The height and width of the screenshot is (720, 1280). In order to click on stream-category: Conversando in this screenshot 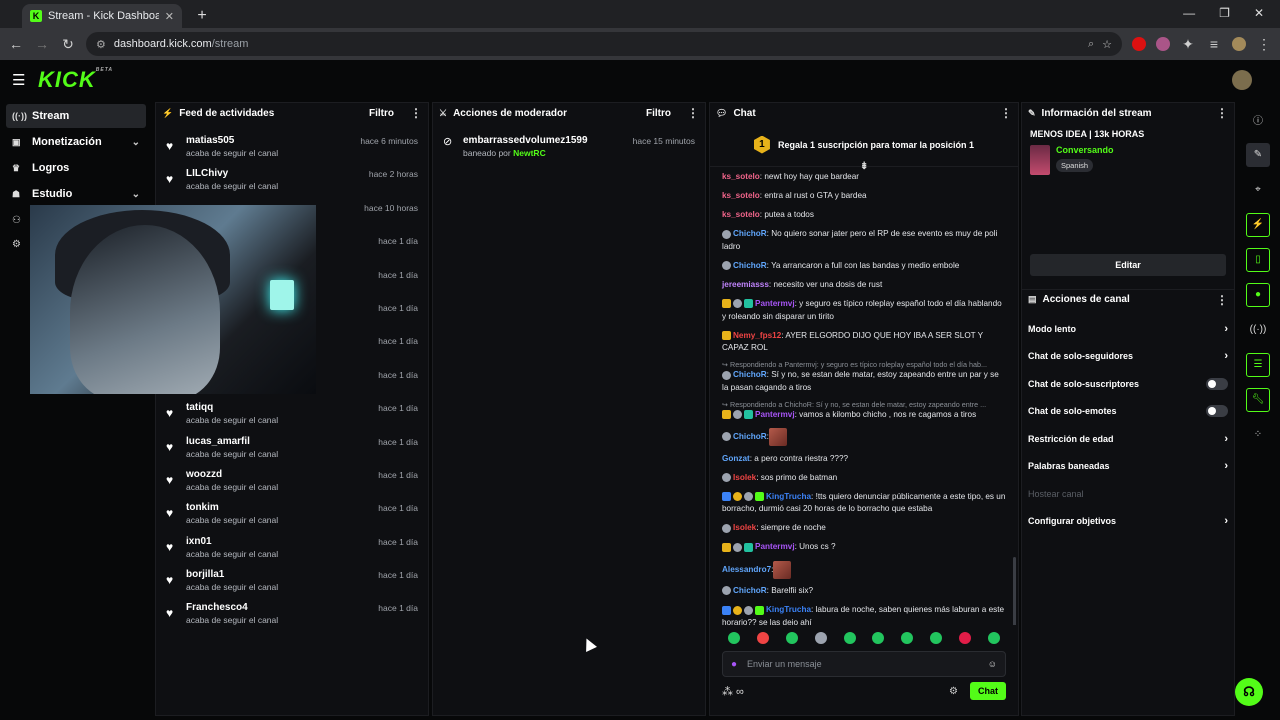, I will do `click(1085, 150)`.